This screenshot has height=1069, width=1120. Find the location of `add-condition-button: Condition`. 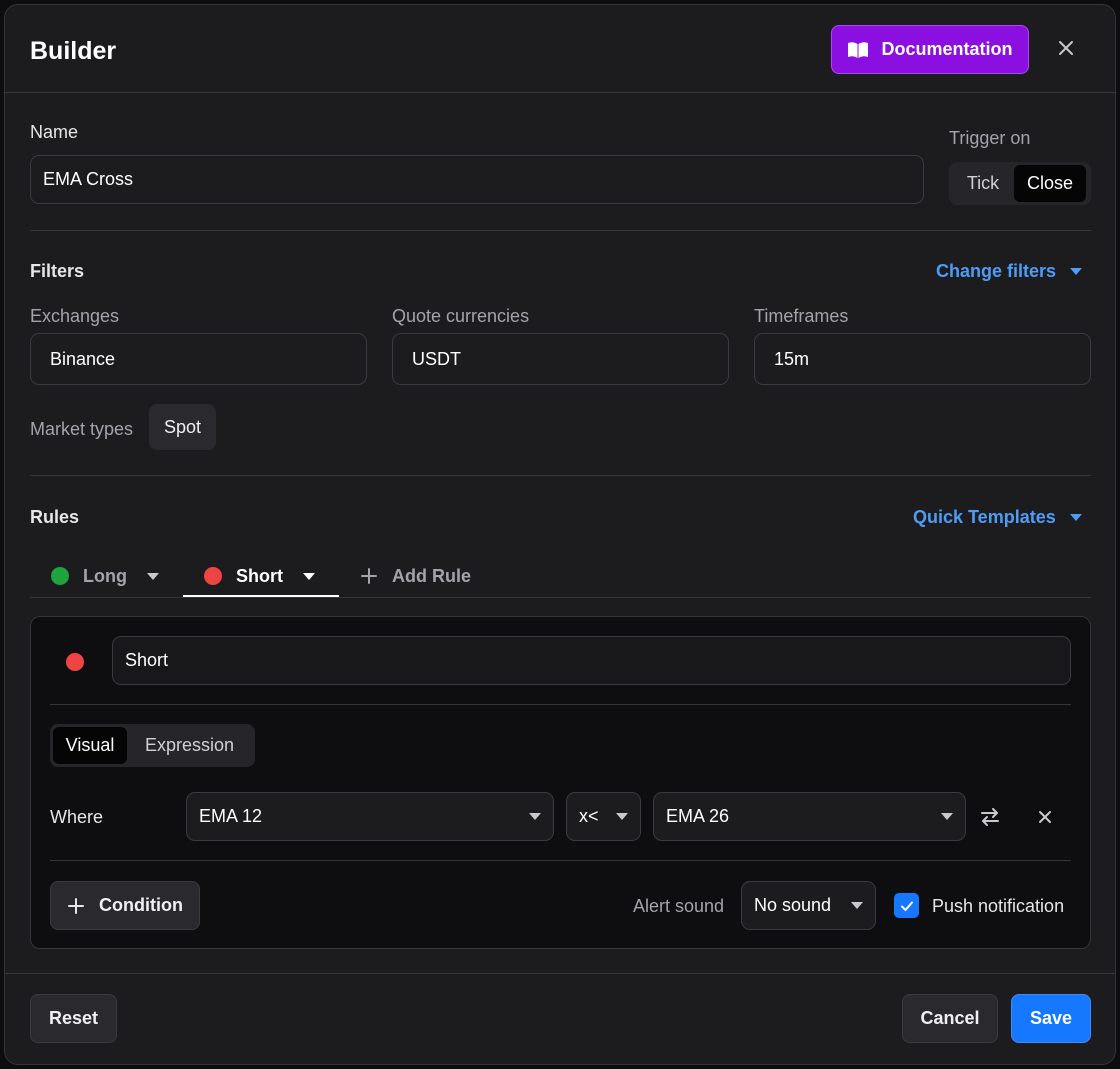

add-condition-button: Condition is located at coordinates (125, 905).